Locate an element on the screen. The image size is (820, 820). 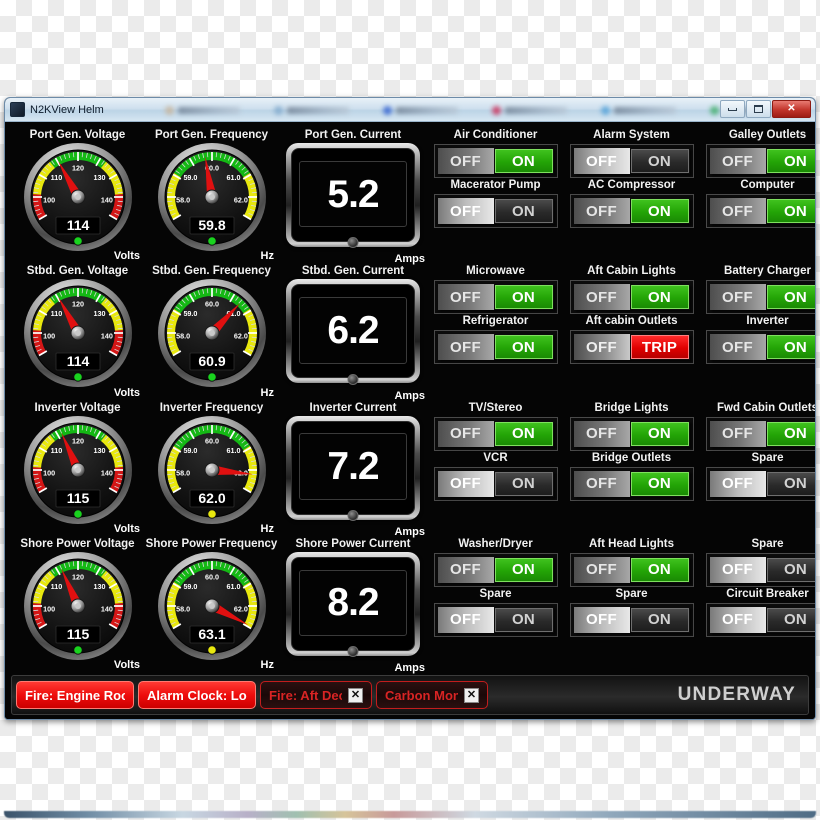
toggle-switch: OFF TRIP is located at coordinates (631, 347).